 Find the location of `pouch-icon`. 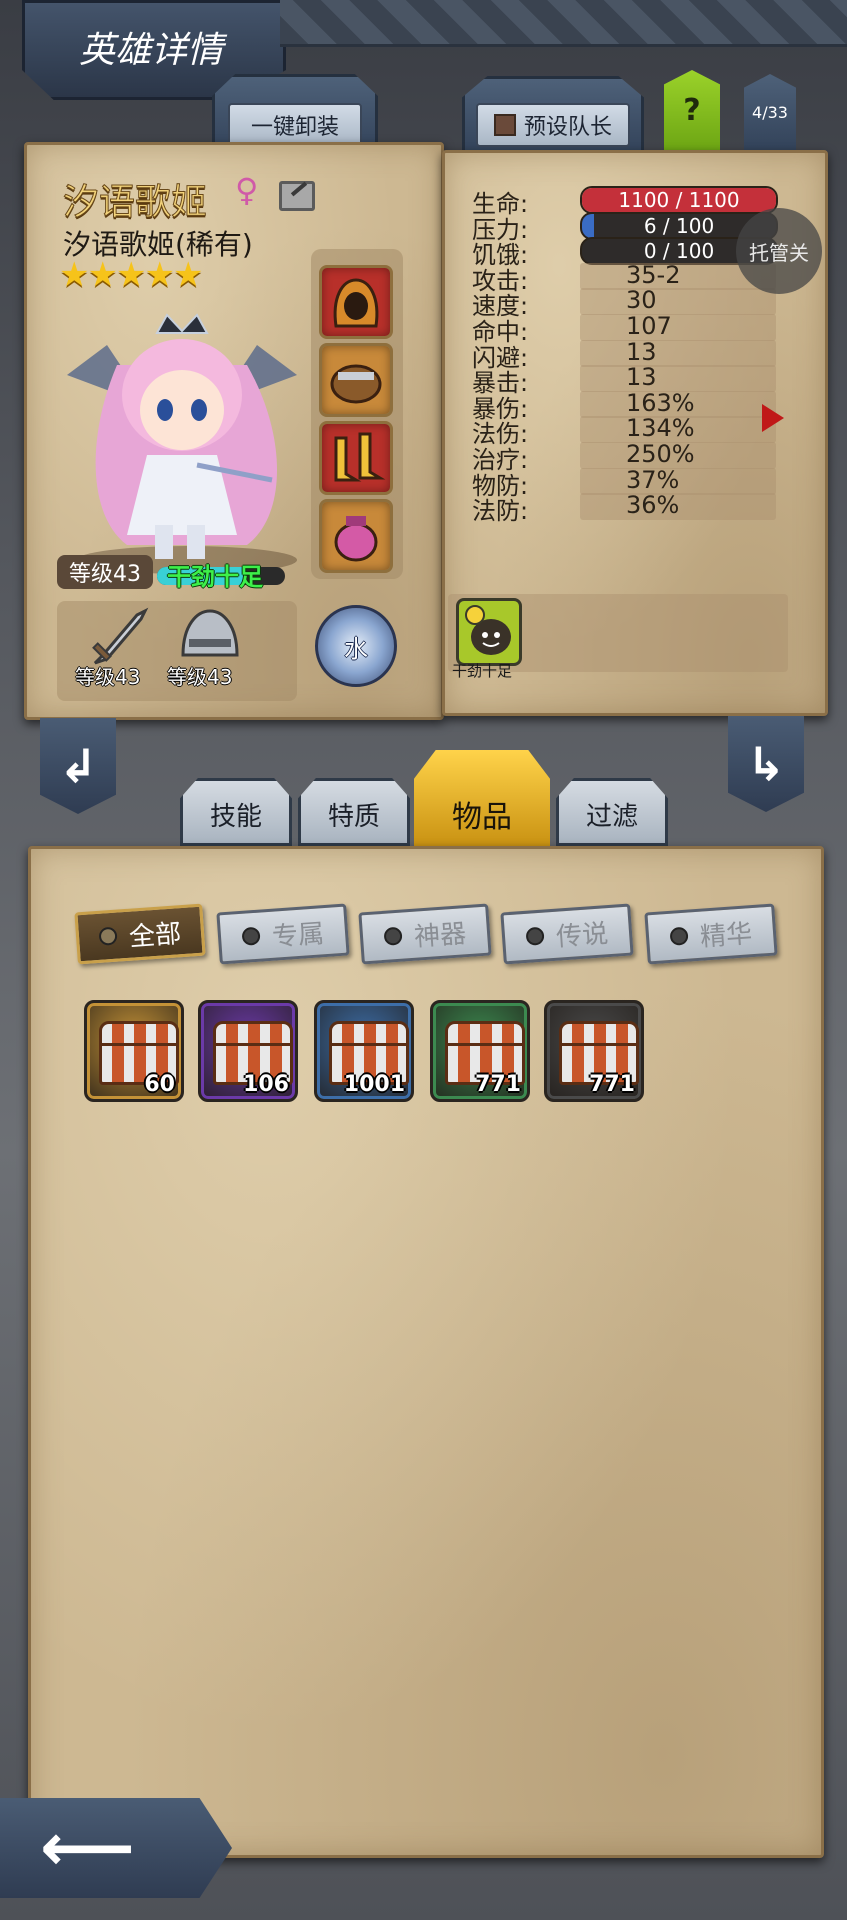

pouch-icon is located at coordinates (356, 539).